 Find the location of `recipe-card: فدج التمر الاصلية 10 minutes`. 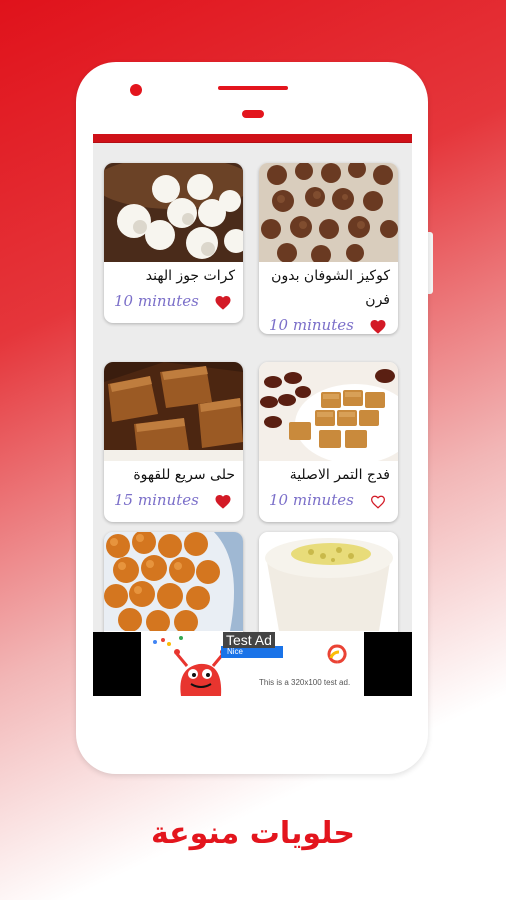

recipe-card: فدج التمر الاصلية 10 minutes is located at coordinates (328, 442).